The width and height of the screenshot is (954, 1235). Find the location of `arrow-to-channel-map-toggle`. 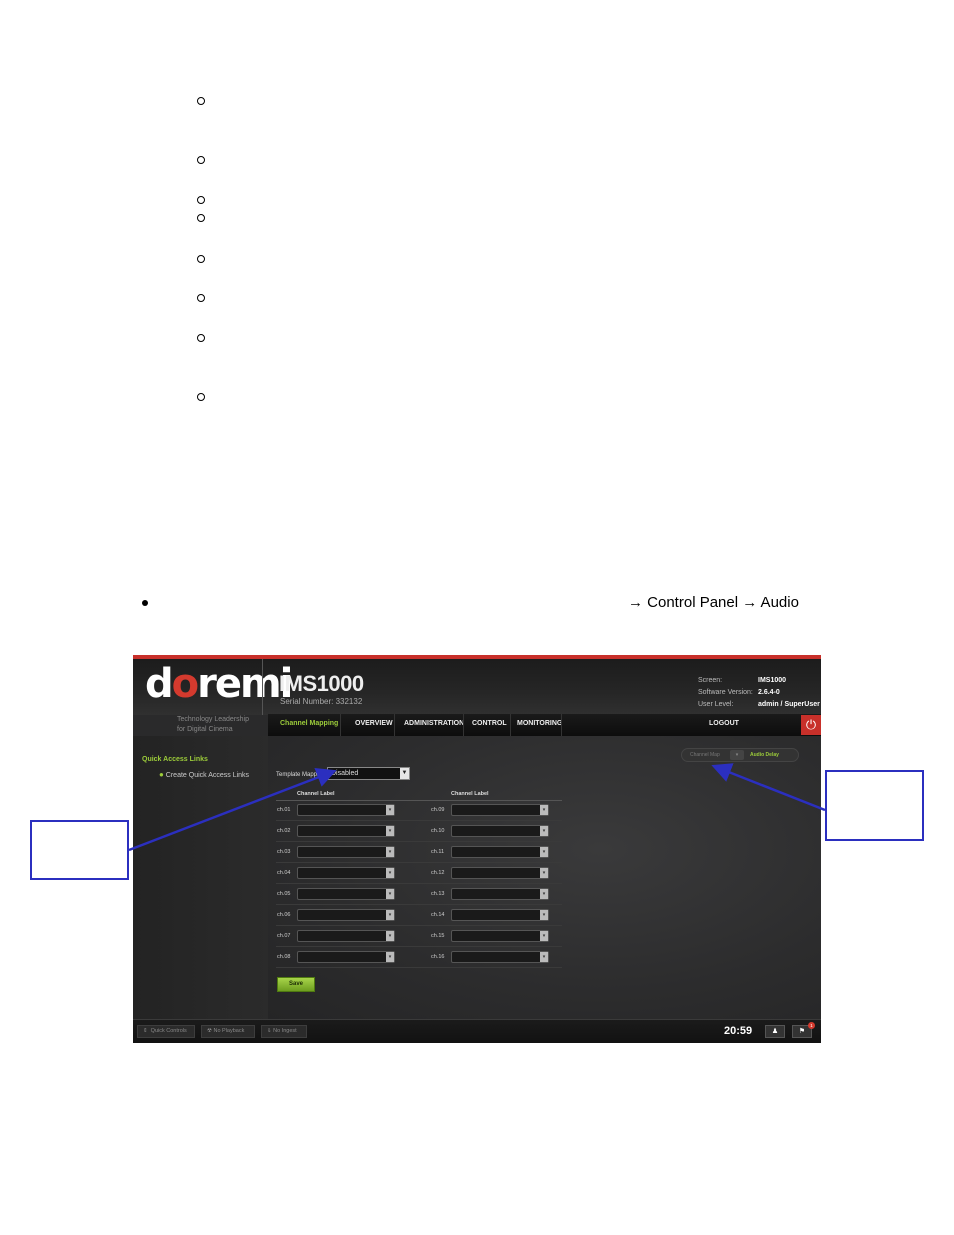

arrow-to-channel-map-toggle is located at coordinates (768, 787).